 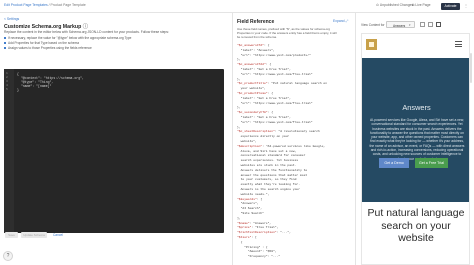 I want to click on field-reference-line: conversational standard for consumer, so click(x=271, y=156).